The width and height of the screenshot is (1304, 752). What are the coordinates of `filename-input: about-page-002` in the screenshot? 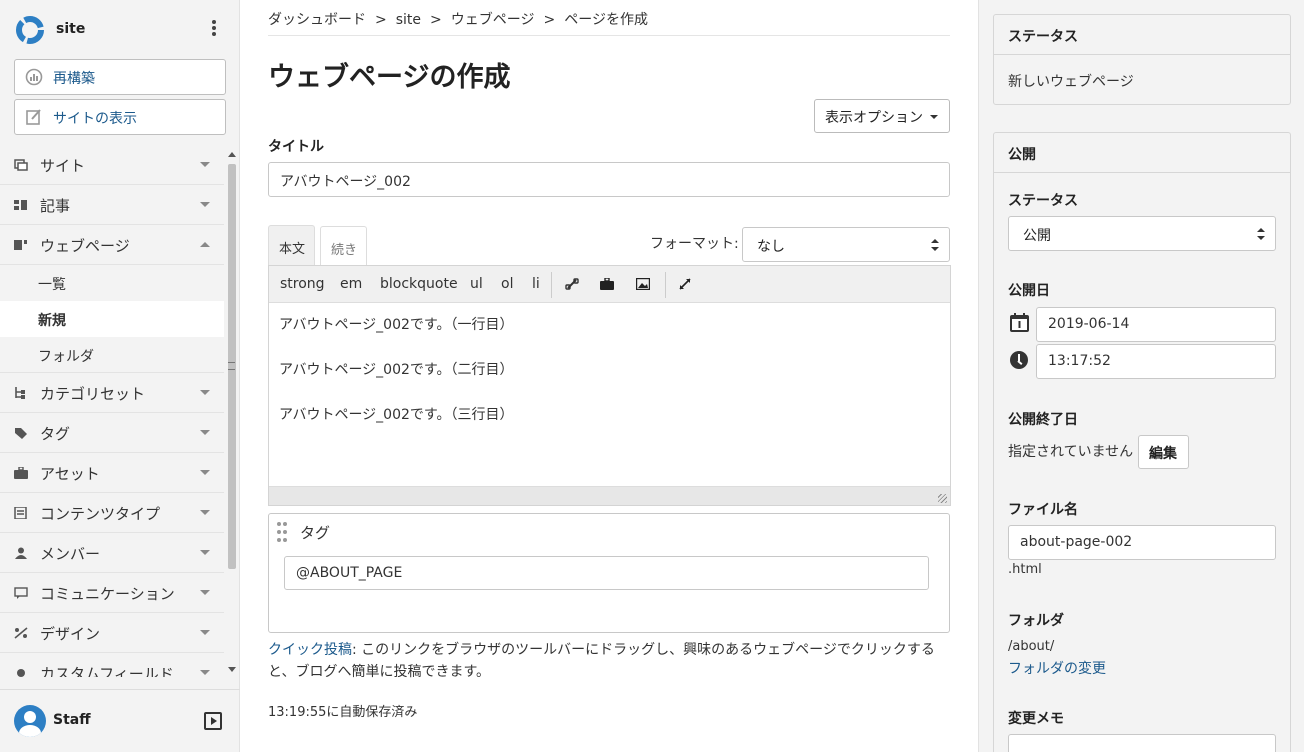 It's located at (1142, 542).